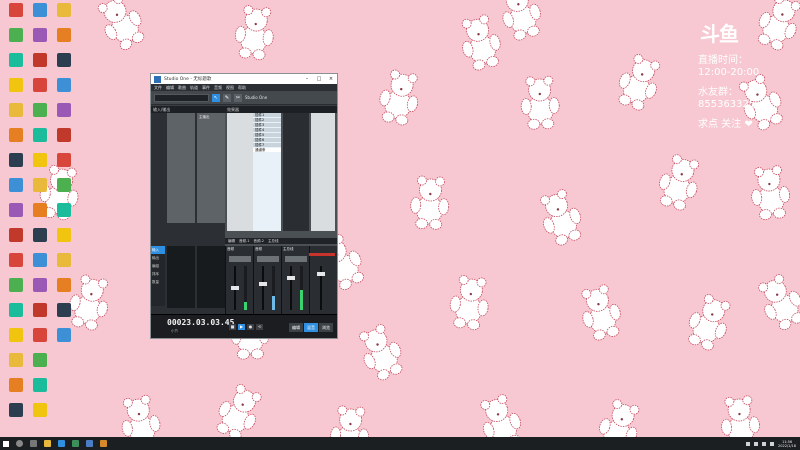  I want to click on side-tab-group: 编组, so click(158, 266).